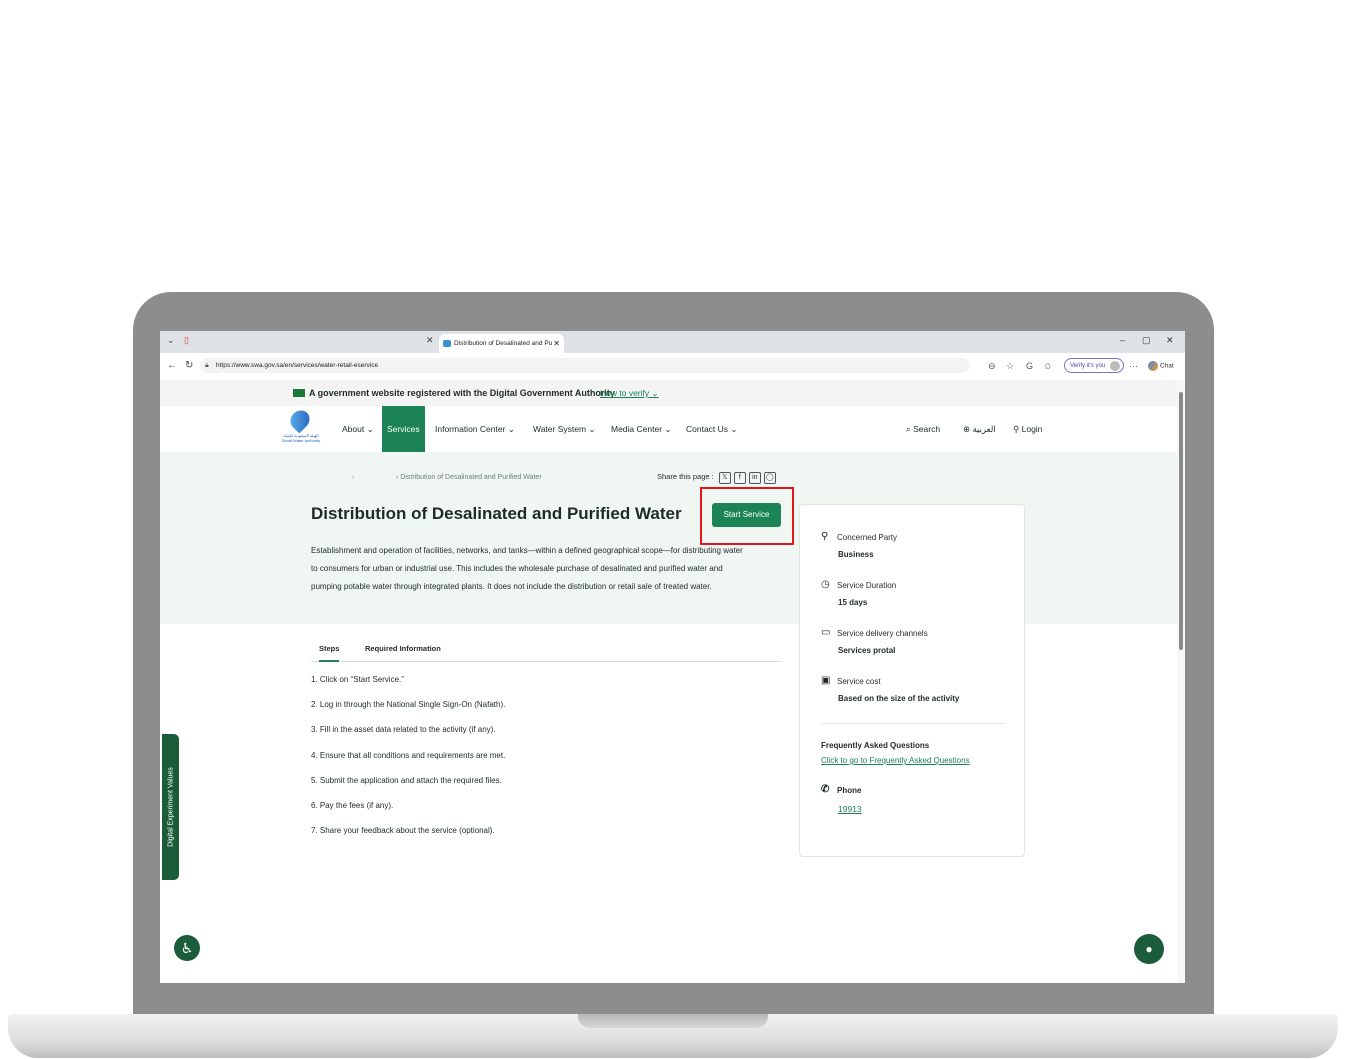 This screenshot has width=1346, height=1059. Describe the element at coordinates (1122, 340) in the screenshot. I see `minimize-icon: –` at that location.